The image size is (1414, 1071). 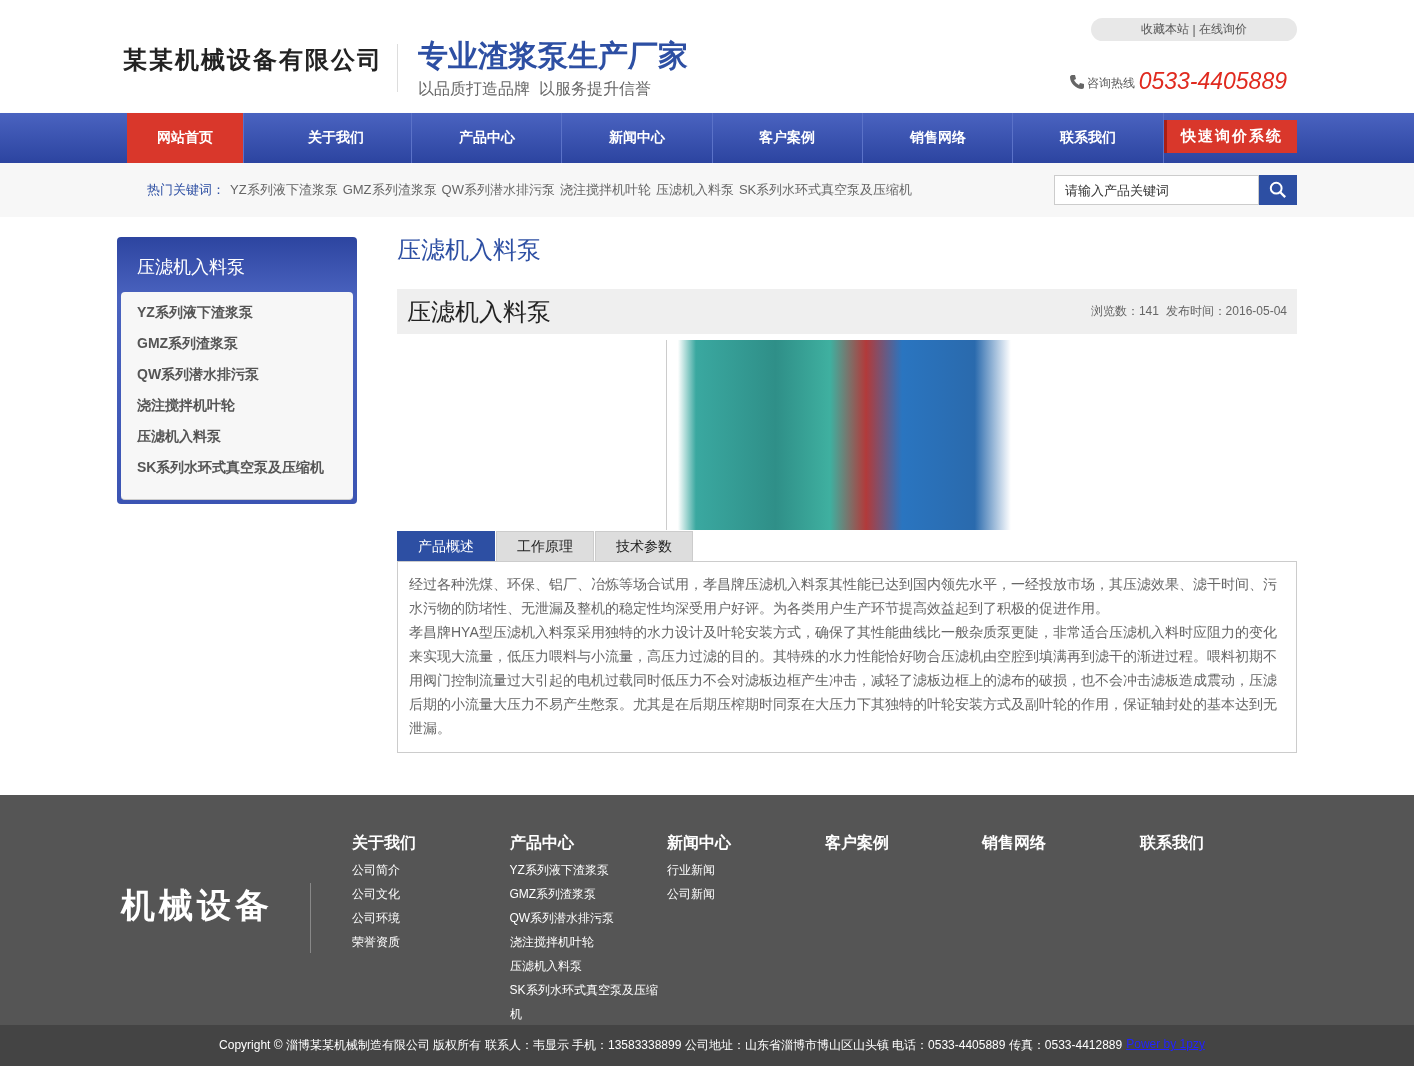 I want to click on footer-logo: 机械设备, so click(x=216, y=918).